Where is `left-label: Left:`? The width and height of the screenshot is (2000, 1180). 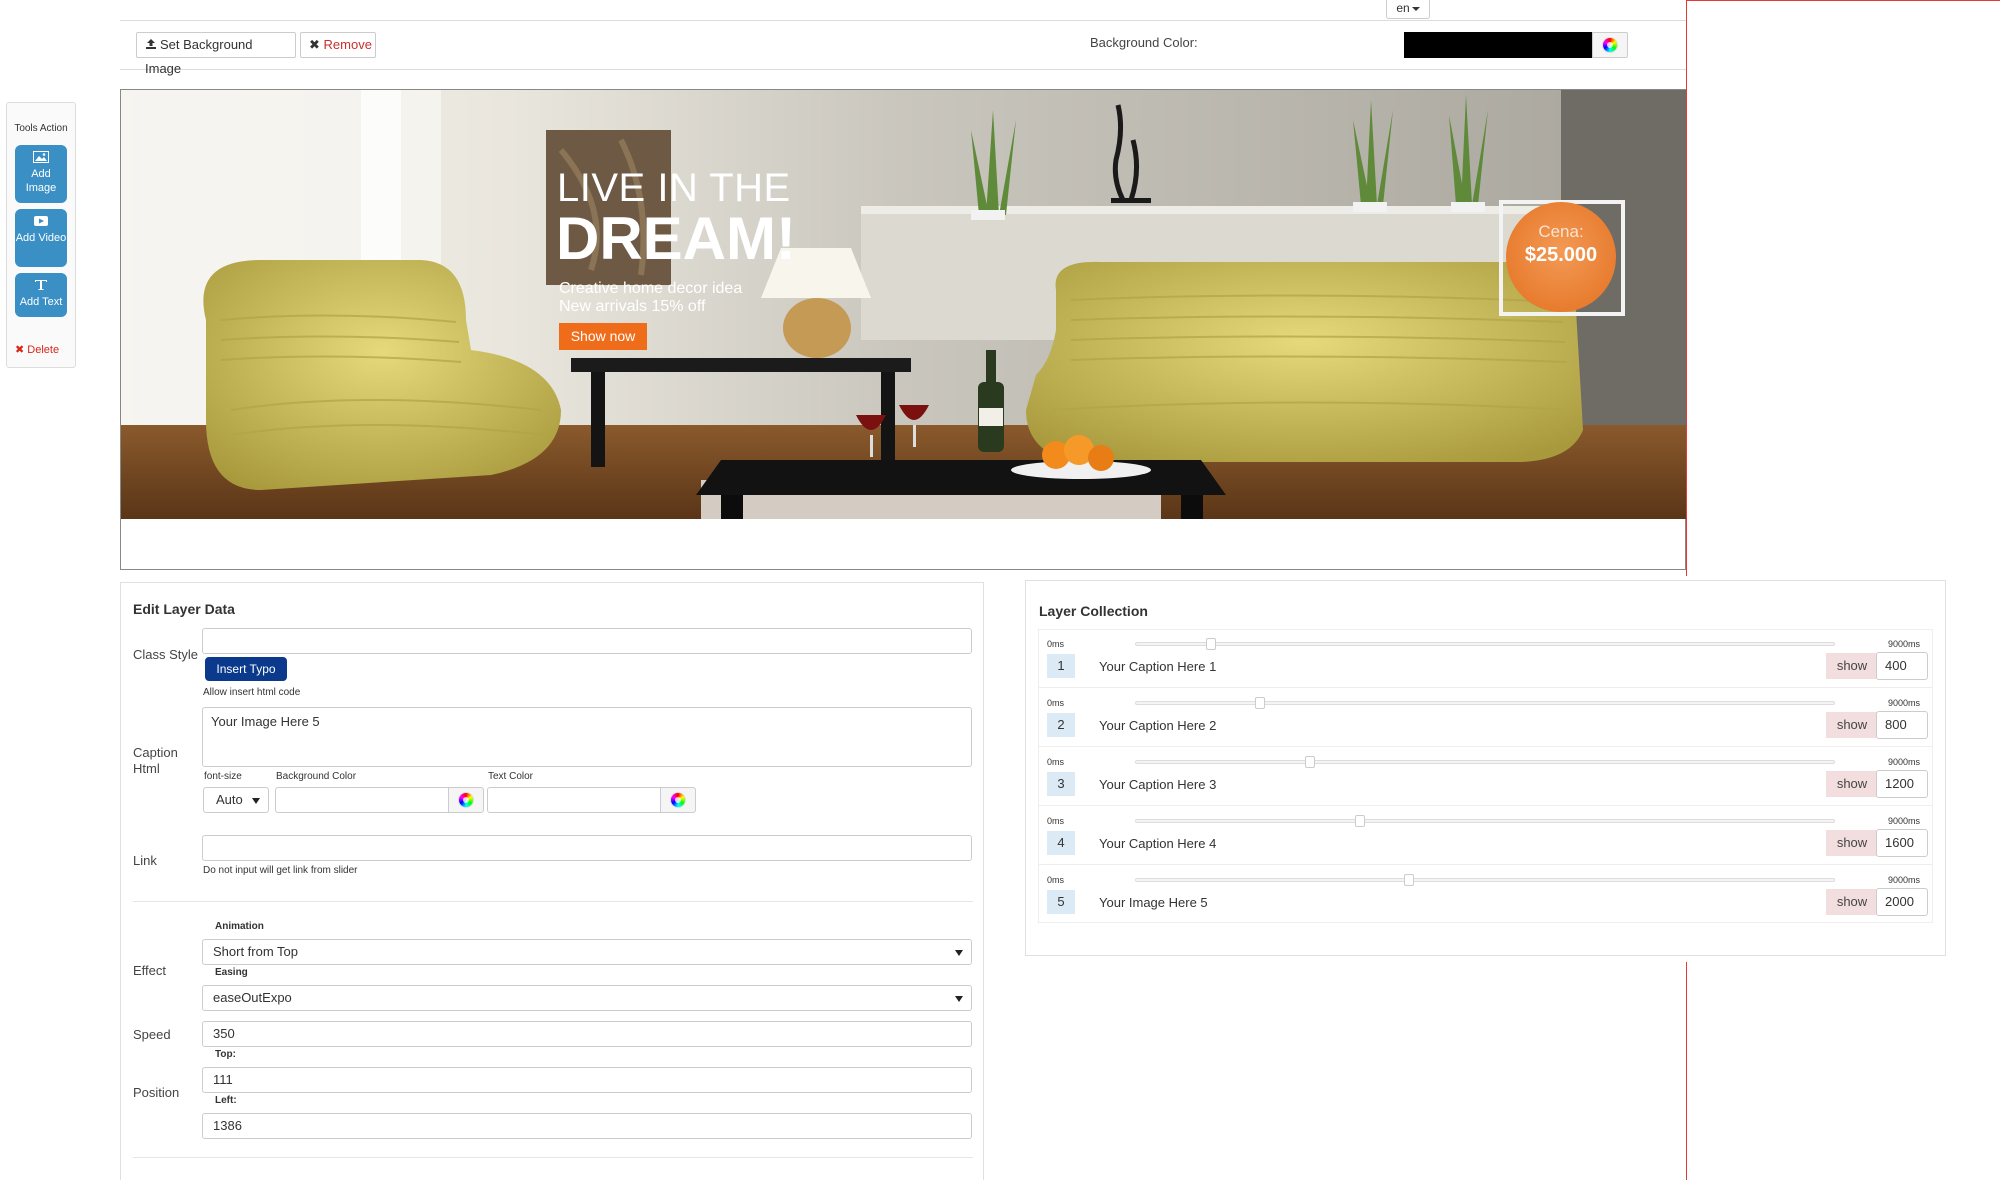
left-label: Left: is located at coordinates (226, 1100).